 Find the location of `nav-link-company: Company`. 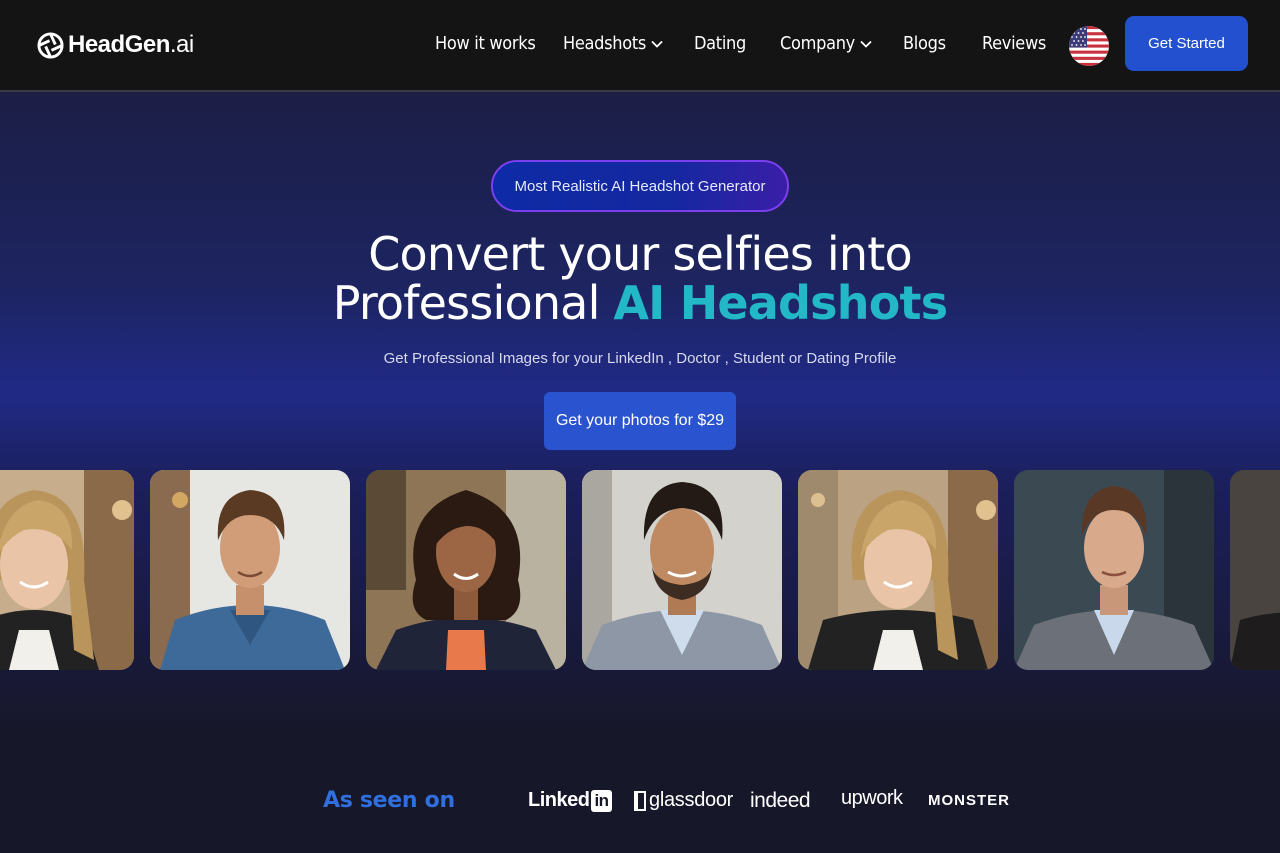

nav-link-company: Company is located at coordinates (826, 43).